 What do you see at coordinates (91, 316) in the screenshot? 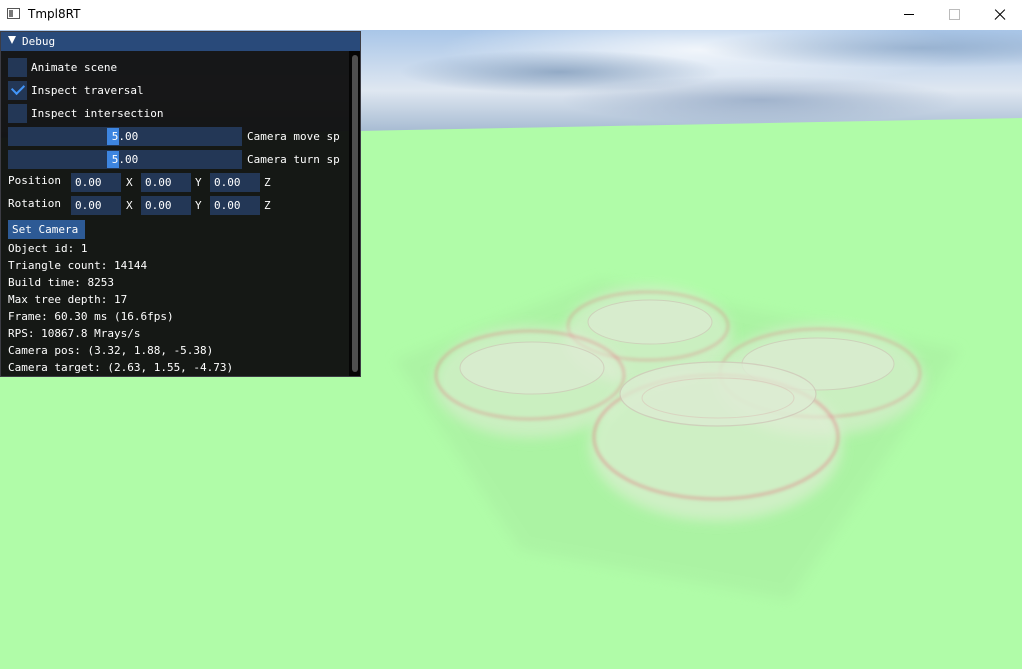
I see `info-frame-time: Frame: 60.30 ms (16.6fps)` at bounding box center [91, 316].